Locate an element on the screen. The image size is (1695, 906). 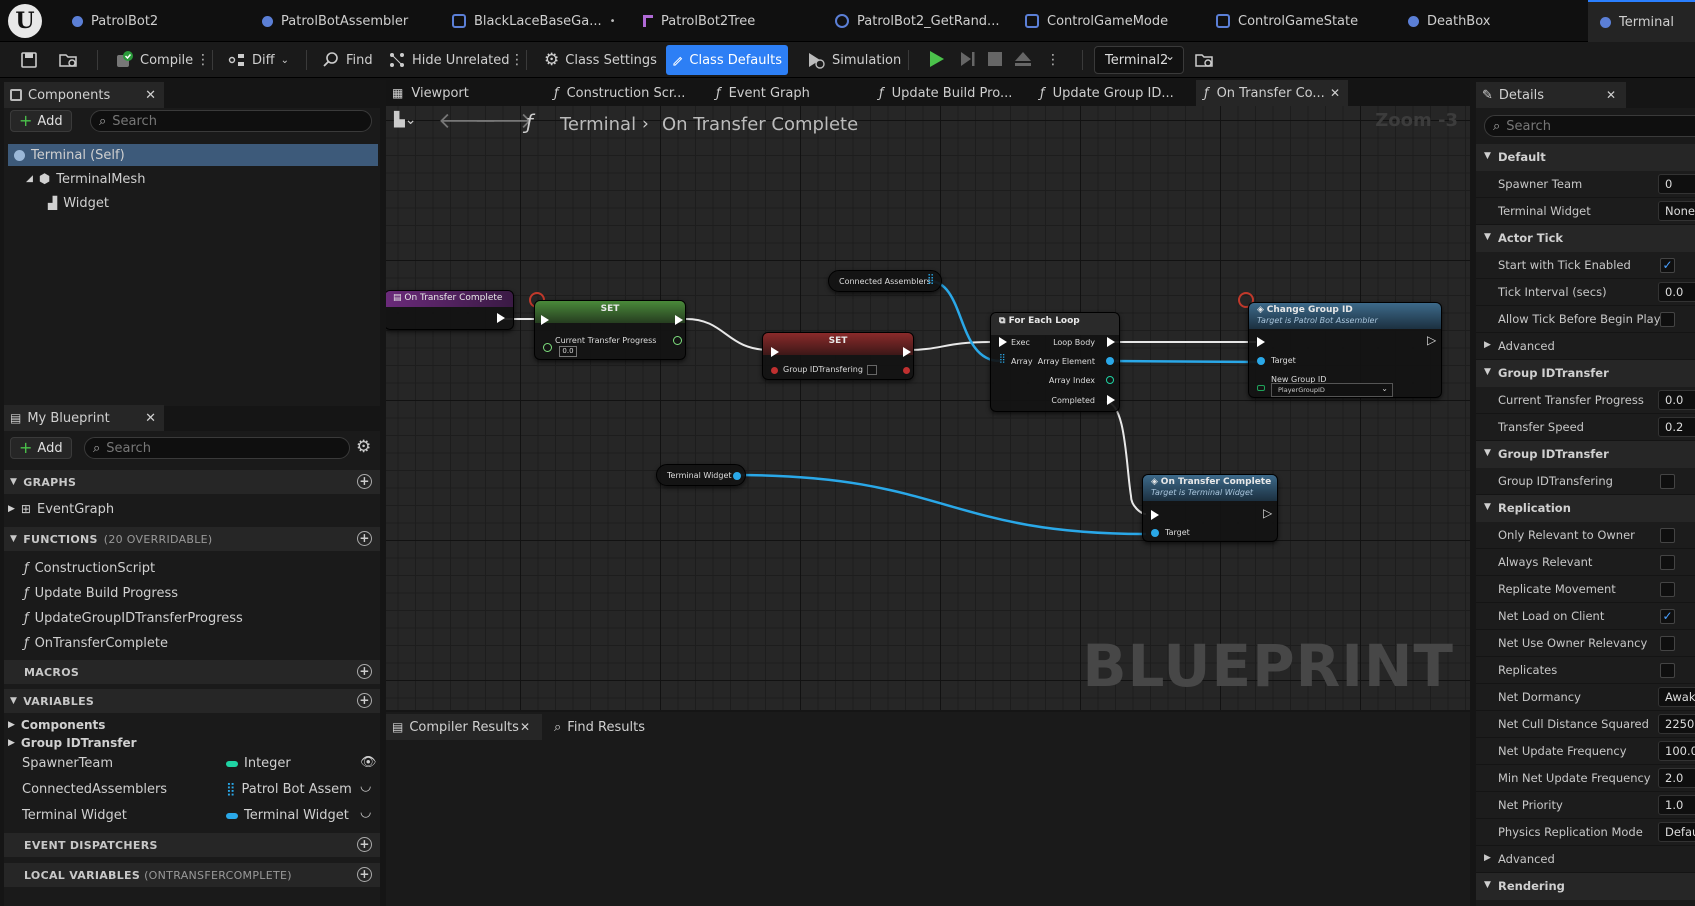
hide-unrelated-options-icon: ⋮ is located at coordinates (517, 60).